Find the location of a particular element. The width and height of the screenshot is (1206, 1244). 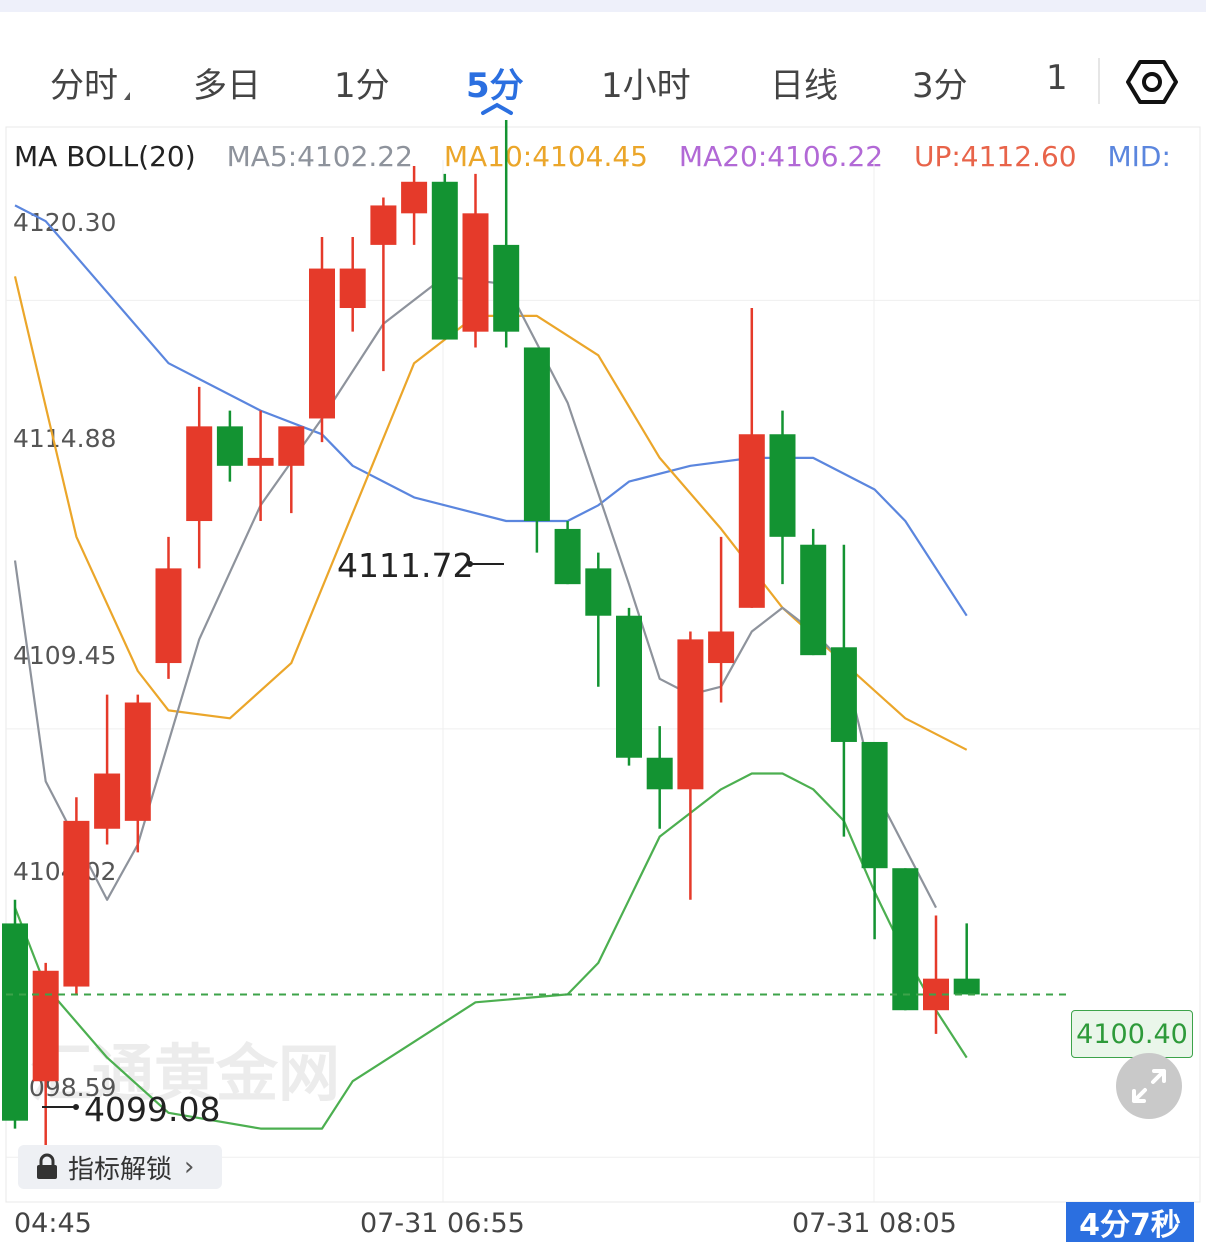

unlock-indicators-button: 指标解锁 › is located at coordinates (120, 1167).